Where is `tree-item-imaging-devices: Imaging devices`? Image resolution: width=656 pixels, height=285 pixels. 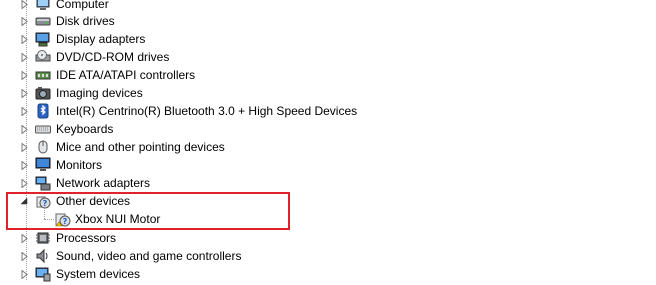 tree-item-imaging-devices: Imaging devices is located at coordinates (328, 93).